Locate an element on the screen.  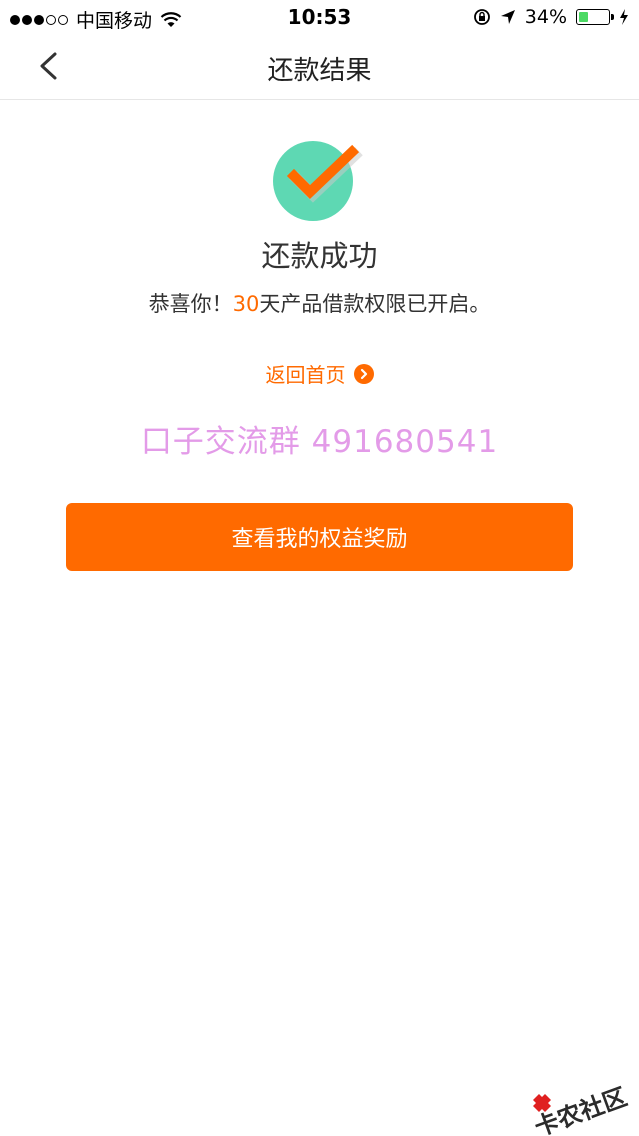
result-desc-days: 30 is located at coordinates (246, 304).